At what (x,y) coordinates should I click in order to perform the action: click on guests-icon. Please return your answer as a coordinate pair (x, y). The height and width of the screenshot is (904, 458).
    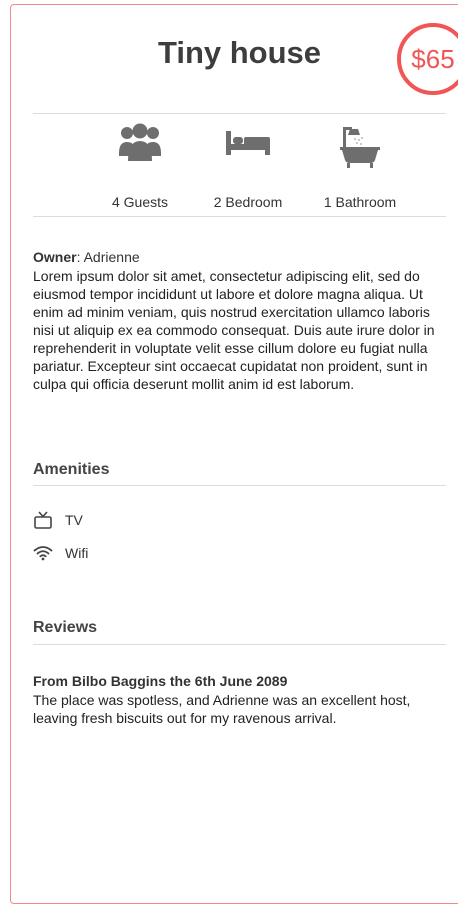
    Looking at the image, I should click on (140, 146).